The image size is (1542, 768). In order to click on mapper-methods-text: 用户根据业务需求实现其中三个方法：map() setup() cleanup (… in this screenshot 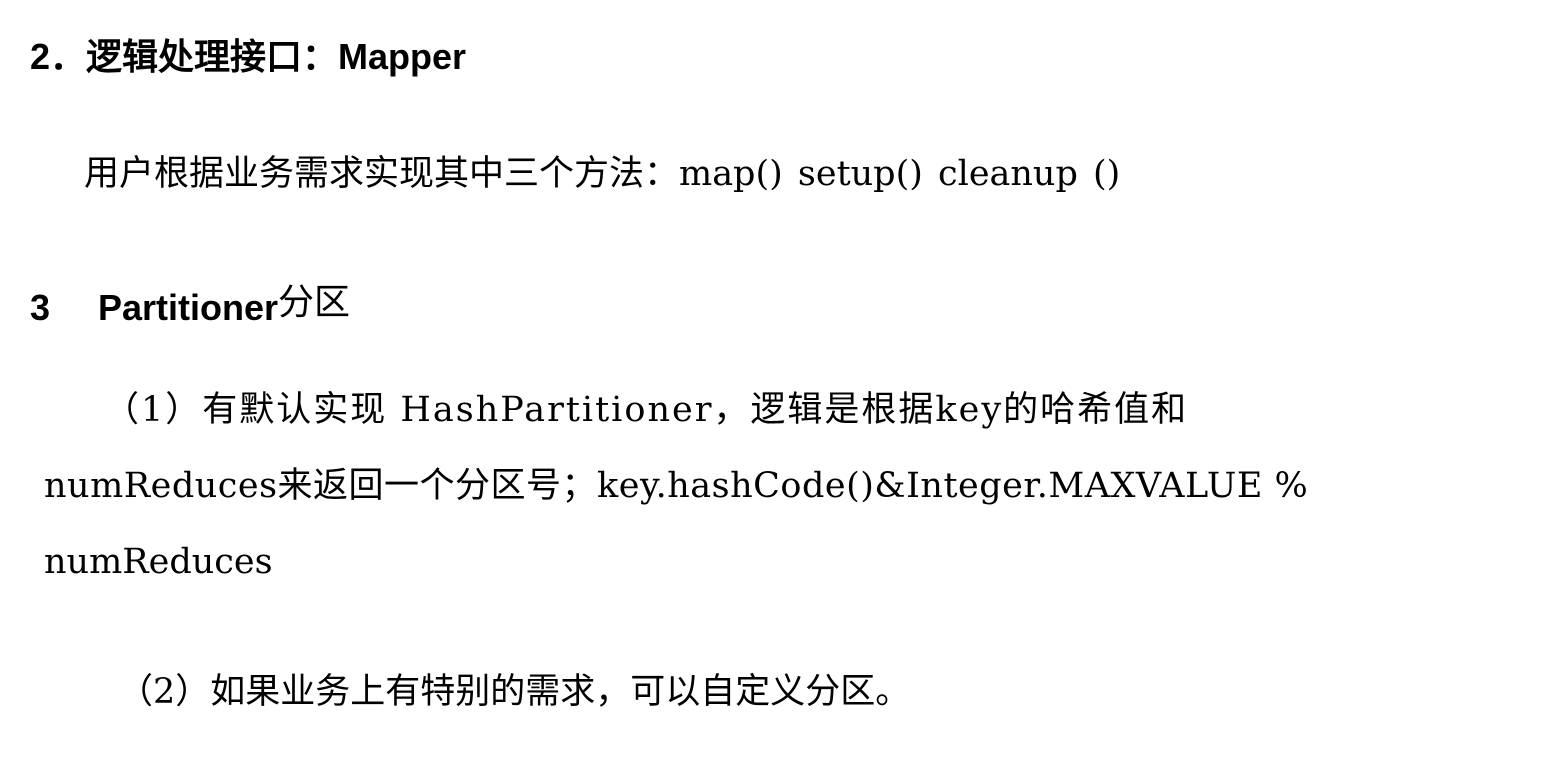, I will do `click(602, 174)`.